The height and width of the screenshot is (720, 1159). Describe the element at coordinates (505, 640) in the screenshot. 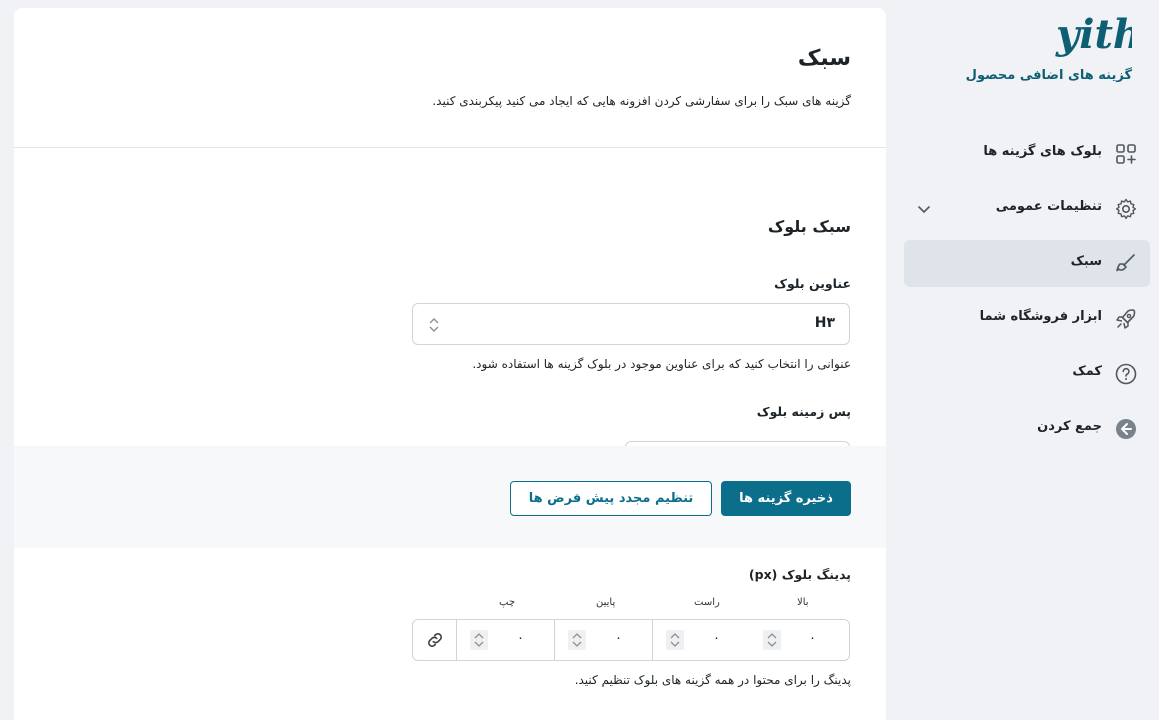

I see `padding-left-input: ۰` at that location.